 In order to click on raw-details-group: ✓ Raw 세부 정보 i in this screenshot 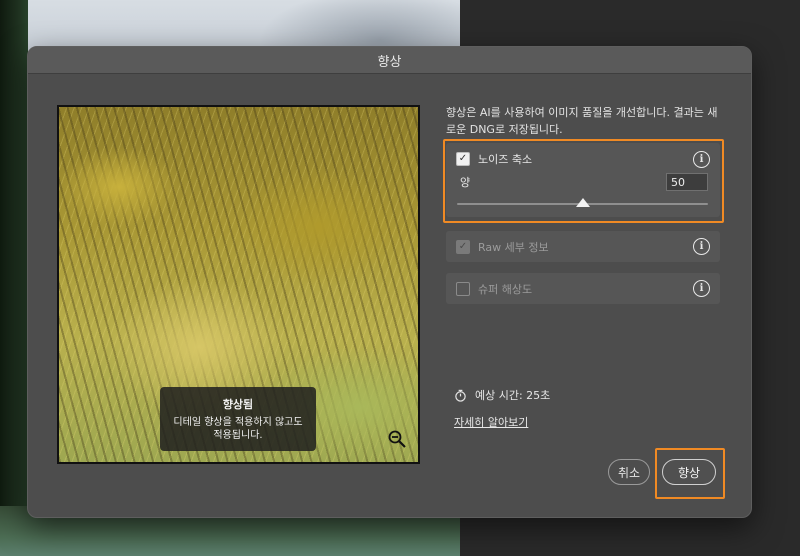, I will do `click(583, 246)`.